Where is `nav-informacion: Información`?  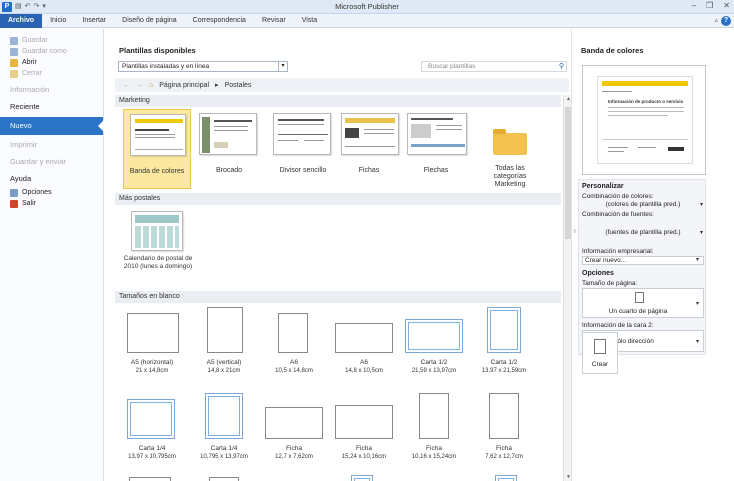
nav-informacion: Información is located at coordinates (51, 89).